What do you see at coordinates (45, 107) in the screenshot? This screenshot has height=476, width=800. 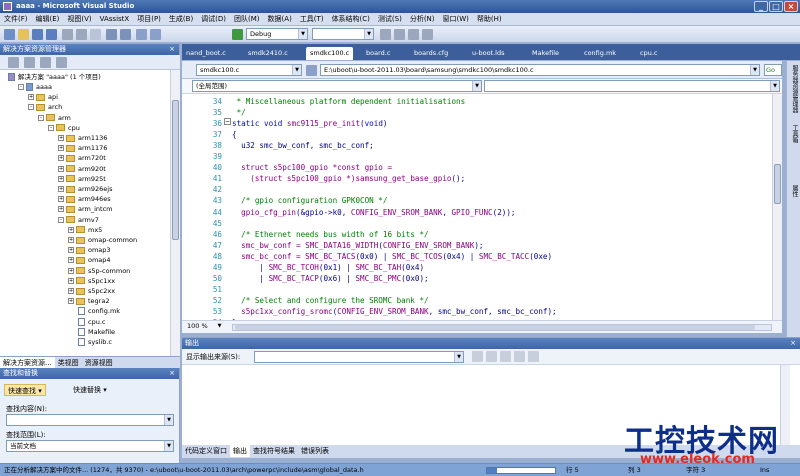 I see `tree-item: - arch` at bounding box center [45, 107].